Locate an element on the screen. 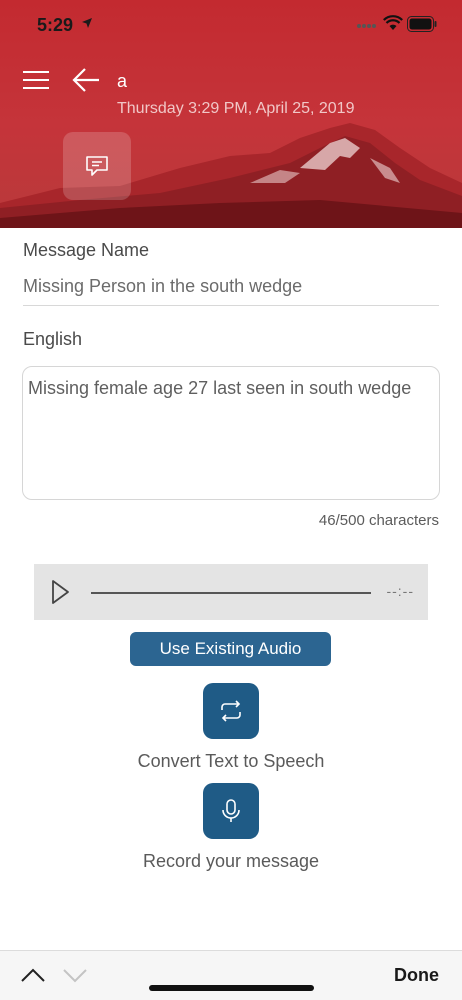 The width and height of the screenshot is (462, 1000). character-count: 46/500 characters is located at coordinates (378, 520).